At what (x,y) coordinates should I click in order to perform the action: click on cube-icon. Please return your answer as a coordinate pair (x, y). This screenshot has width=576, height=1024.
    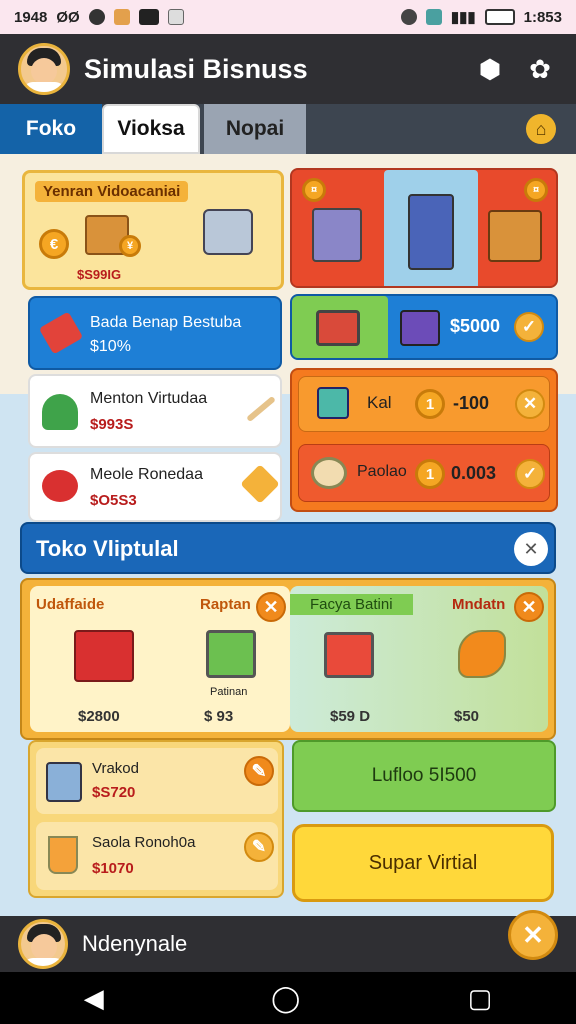
    Looking at the image, I should click on (333, 403).